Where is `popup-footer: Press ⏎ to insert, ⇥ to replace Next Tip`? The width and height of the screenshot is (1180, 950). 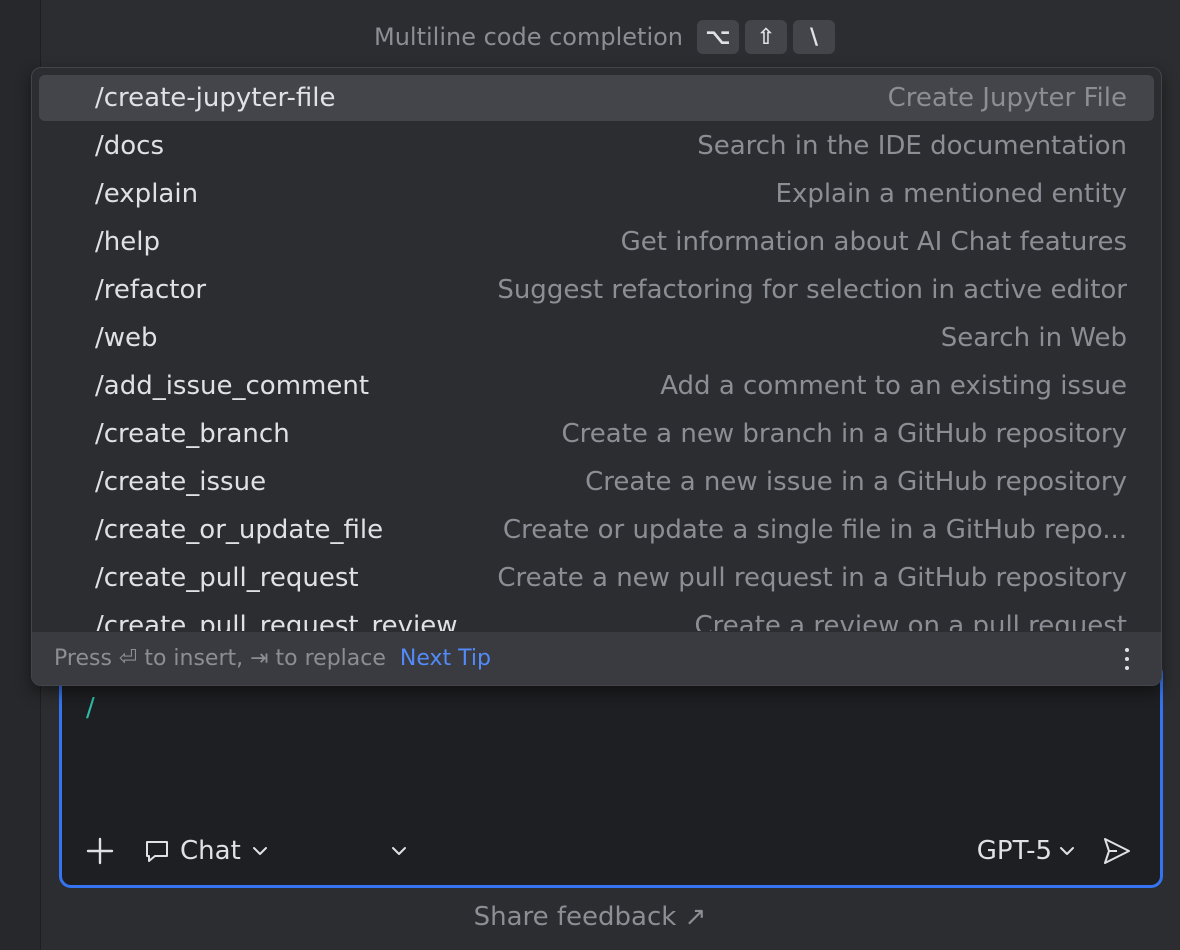
popup-footer: Press ⏎ to insert, ⇥ to replace Next Tip is located at coordinates (596, 658).